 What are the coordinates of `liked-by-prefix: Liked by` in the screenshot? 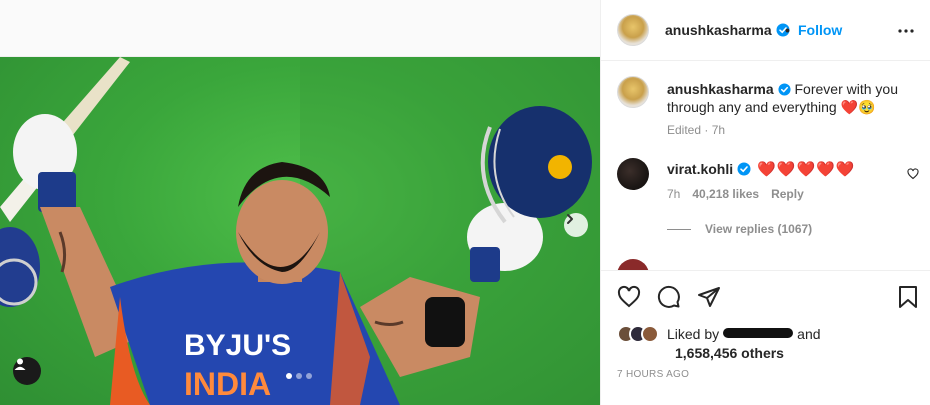 It's located at (693, 334).